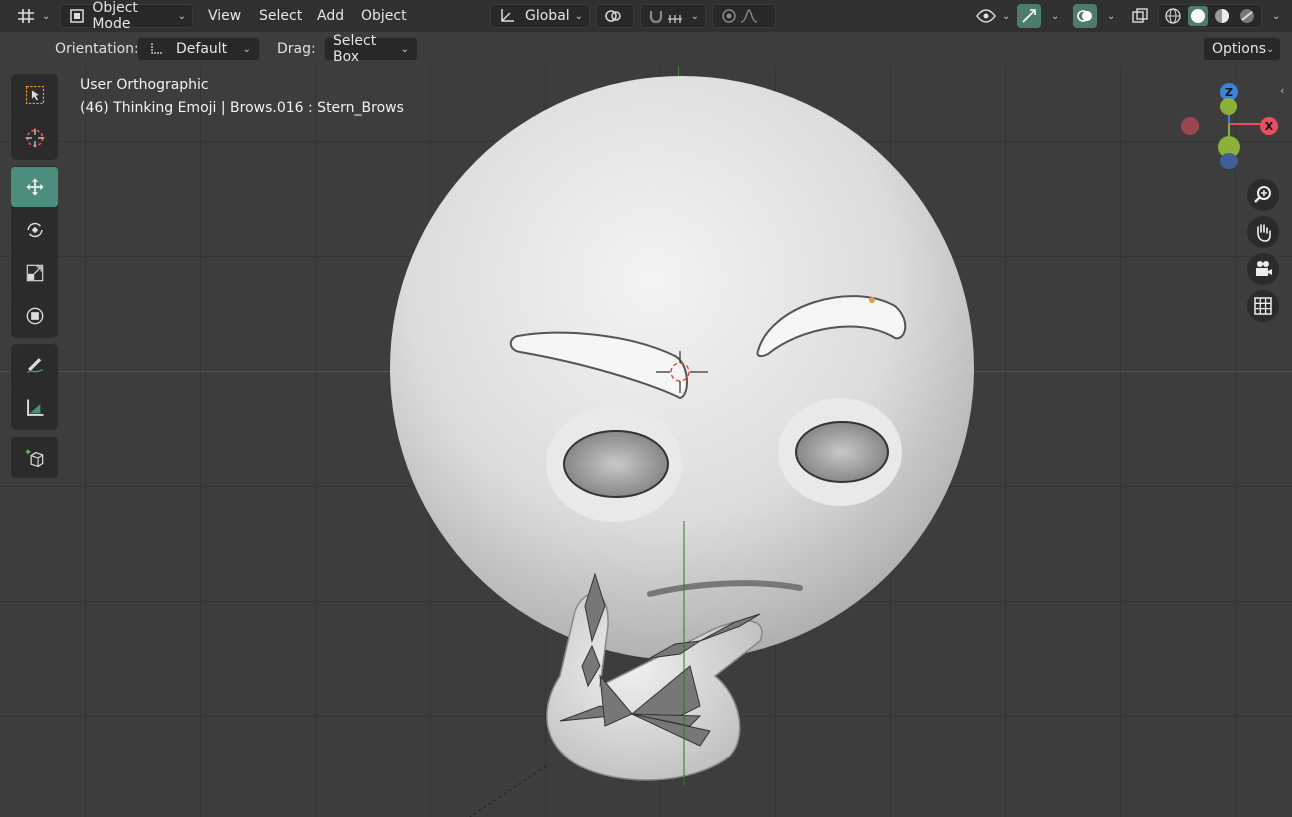 This screenshot has width=1292, height=817. I want to click on options-dropdown: Options ⌄, so click(1242, 49).